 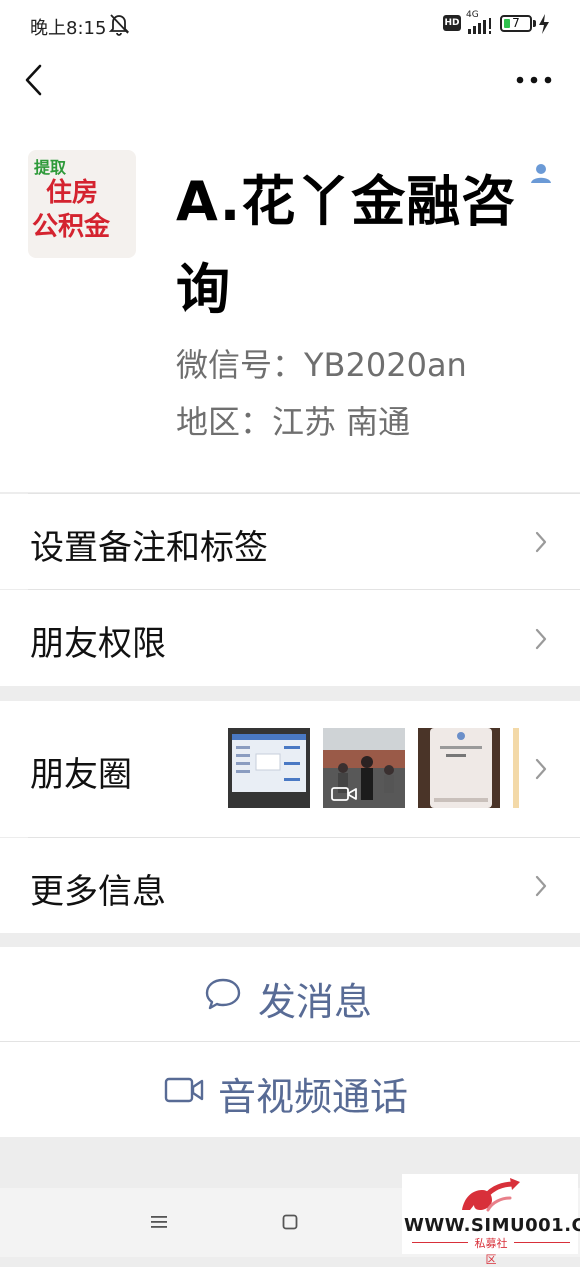 What do you see at coordinates (149, 548) in the screenshot?
I see `remark-tags-label: 设置备注和标签` at bounding box center [149, 548].